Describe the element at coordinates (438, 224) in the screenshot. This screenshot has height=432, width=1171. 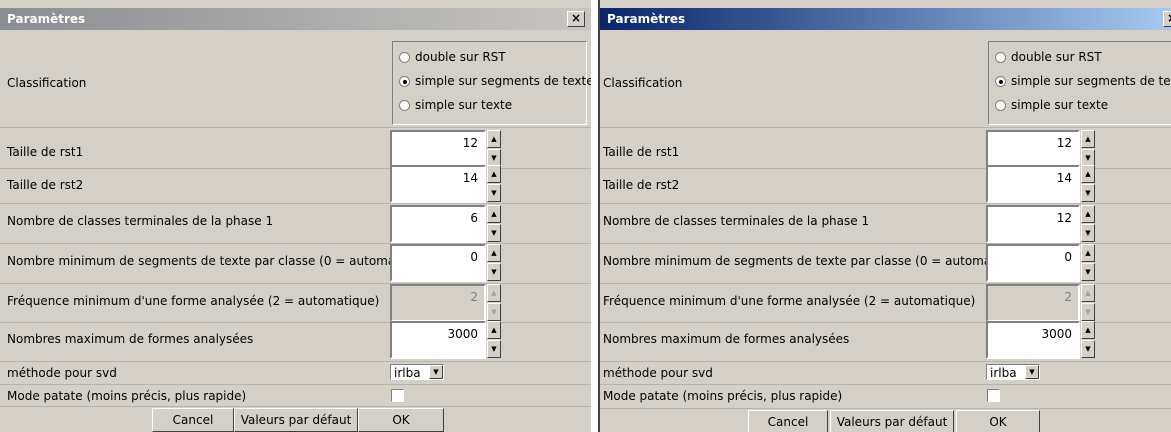
I see `terminal-classes-input: 6` at that location.